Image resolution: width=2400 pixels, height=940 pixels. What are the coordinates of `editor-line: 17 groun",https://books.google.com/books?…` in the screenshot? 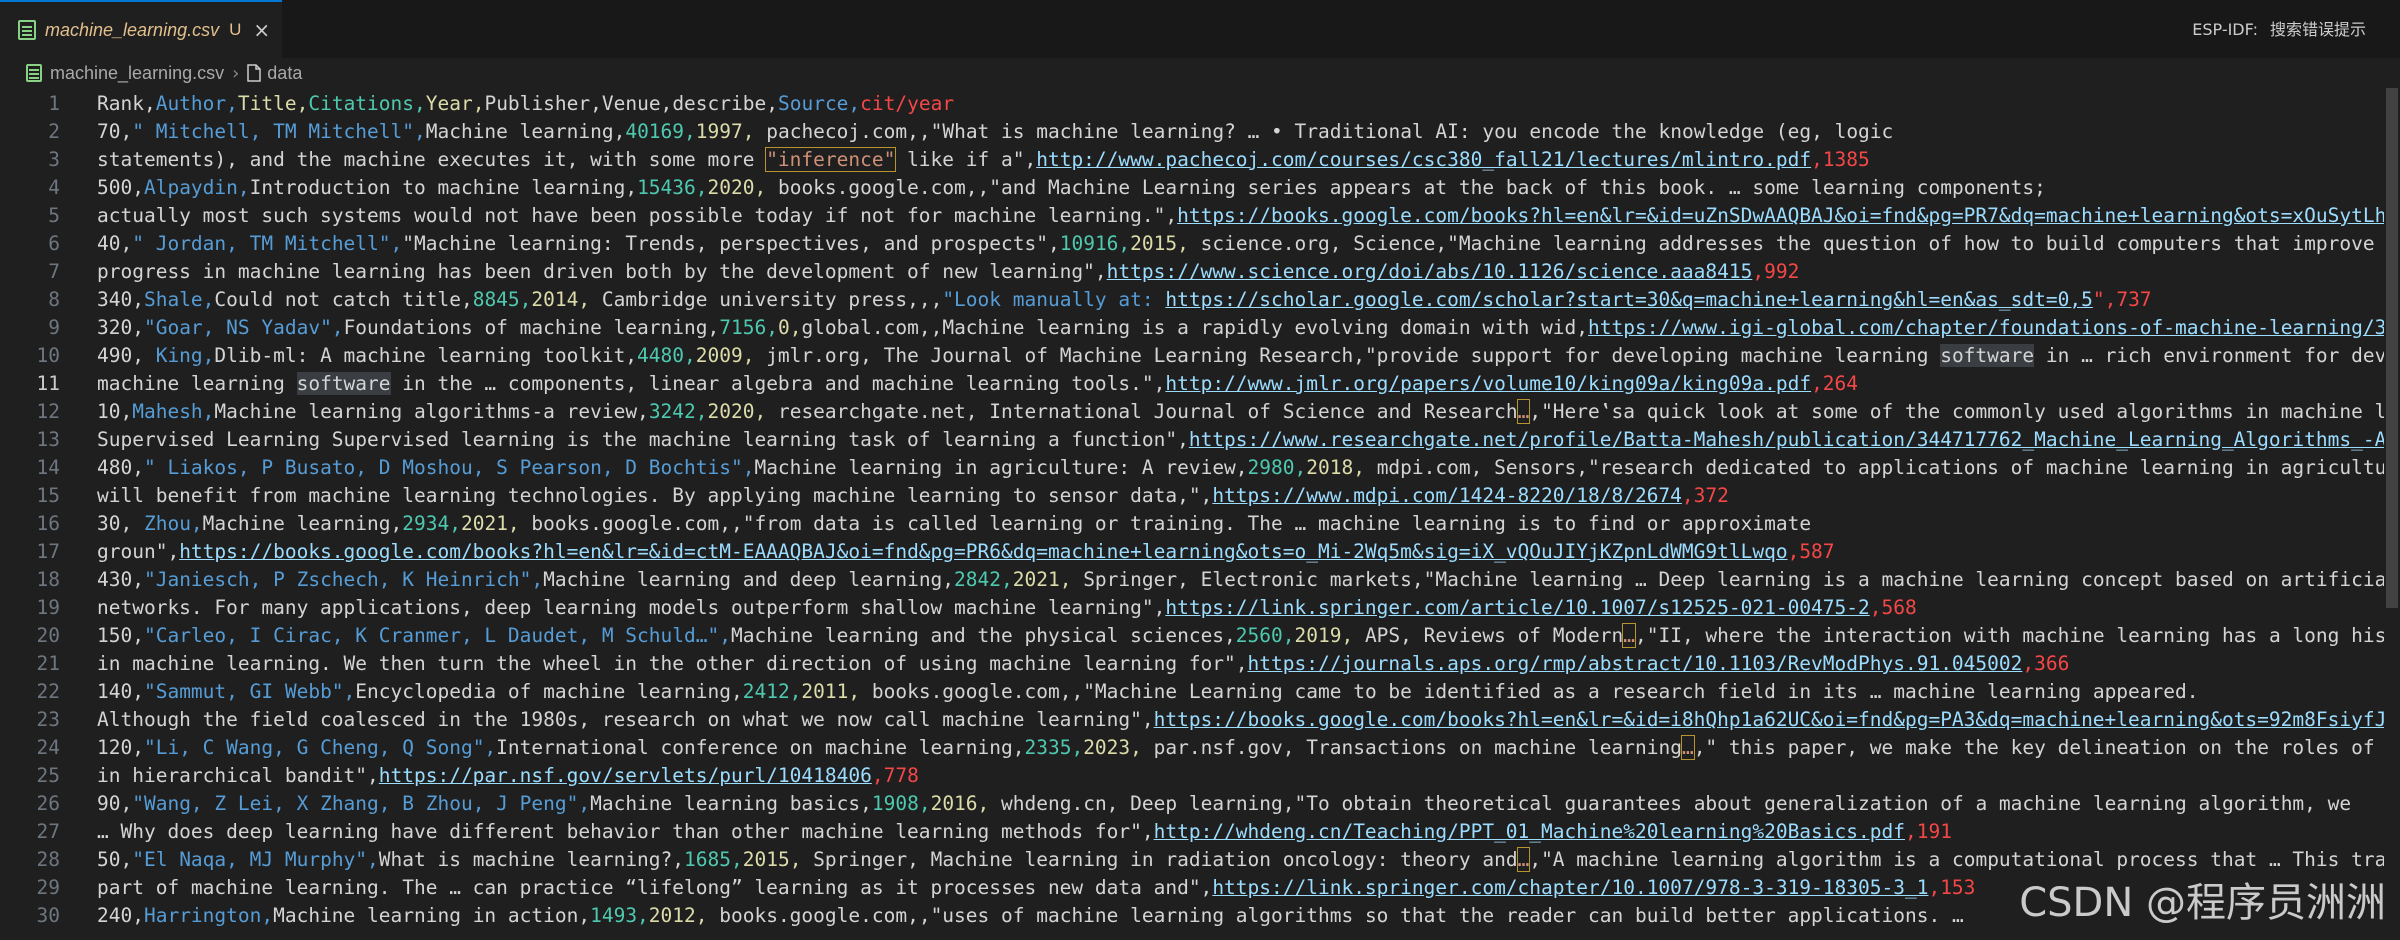 It's located at (1200, 552).